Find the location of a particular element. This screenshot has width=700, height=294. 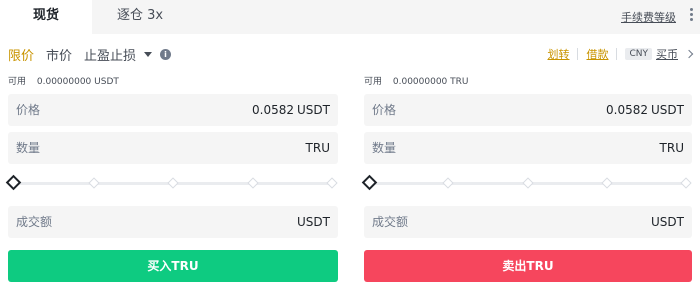

available-value: 0.00000000 USDT is located at coordinates (77, 82).